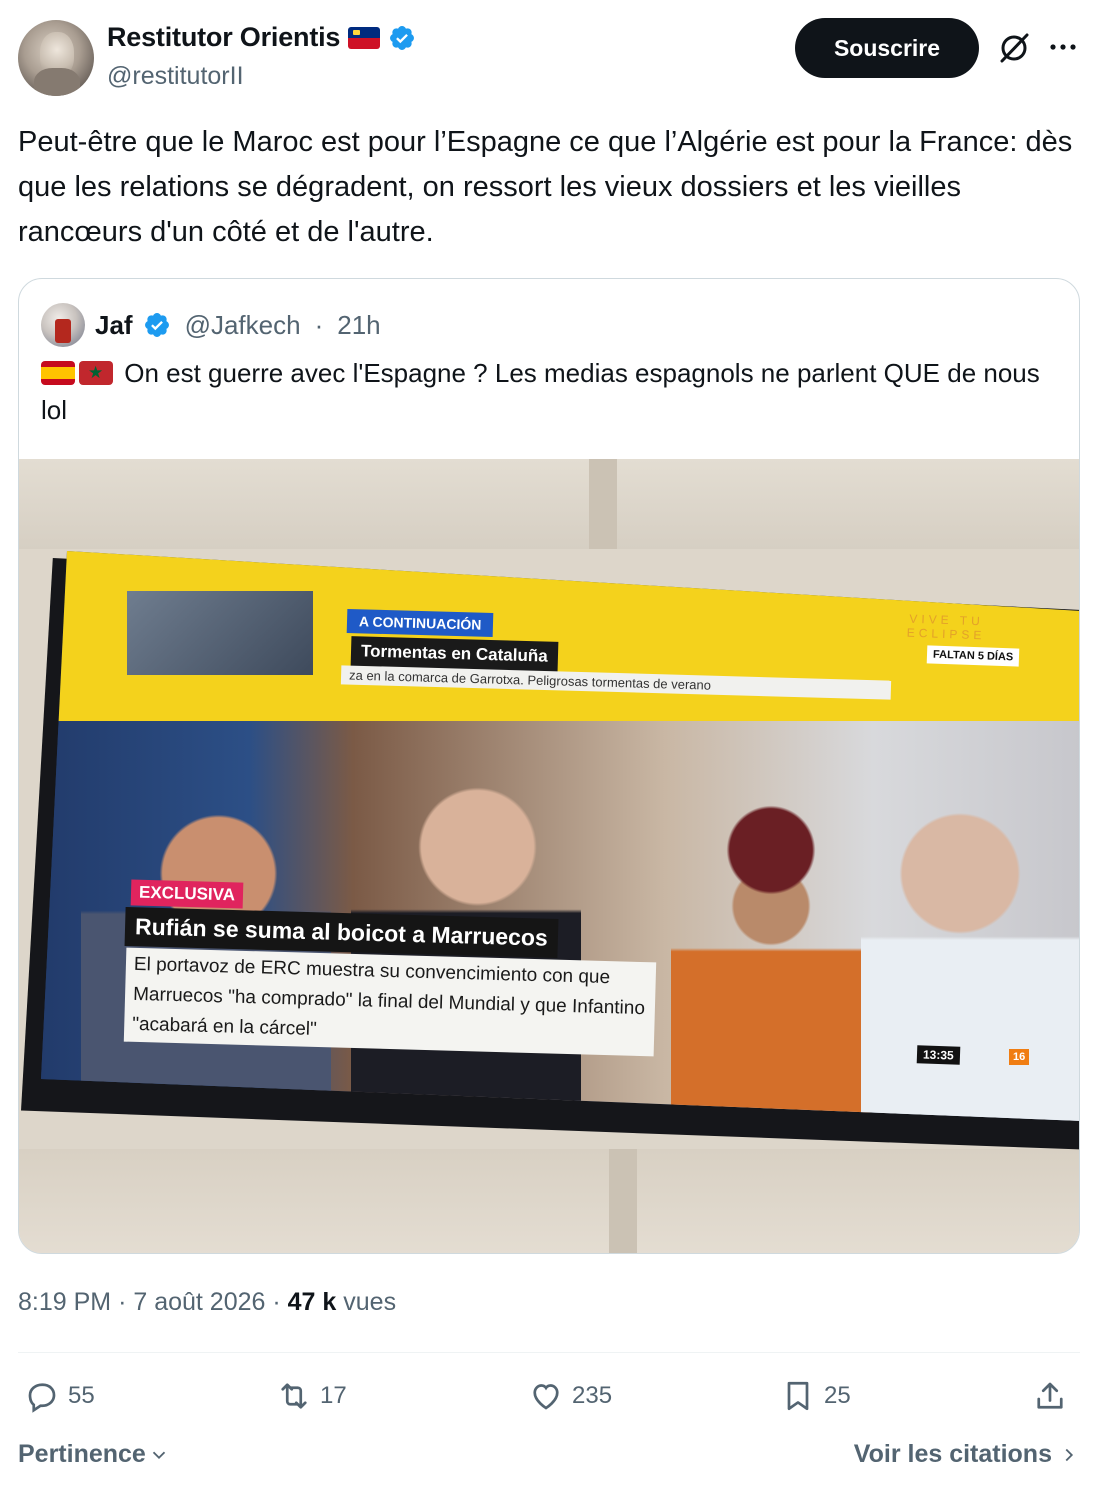 Image resolution: width=1106 pixels, height=1494 pixels. I want to click on sort-label: Pertinence, so click(82, 1454).